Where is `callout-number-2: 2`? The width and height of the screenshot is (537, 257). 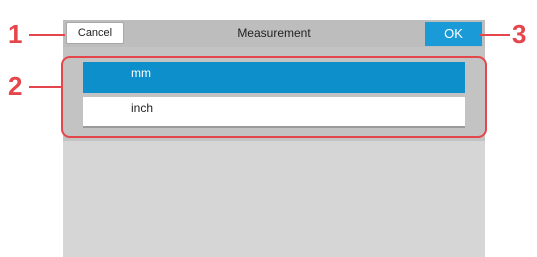 callout-number-2: 2 is located at coordinates (15, 86).